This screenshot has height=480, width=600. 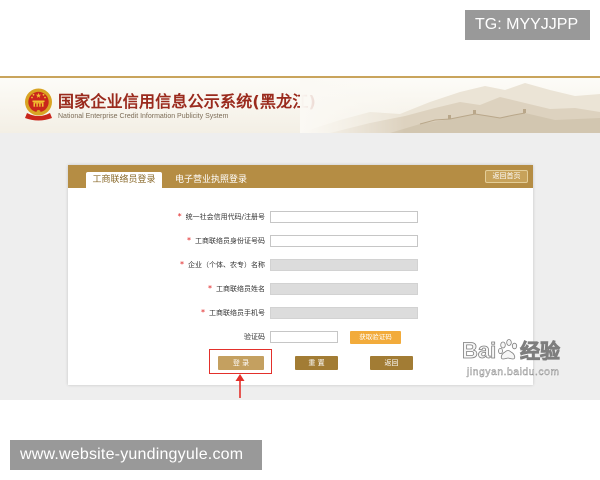 What do you see at coordinates (344, 217) in the screenshot?
I see `credit-code-input` at bounding box center [344, 217].